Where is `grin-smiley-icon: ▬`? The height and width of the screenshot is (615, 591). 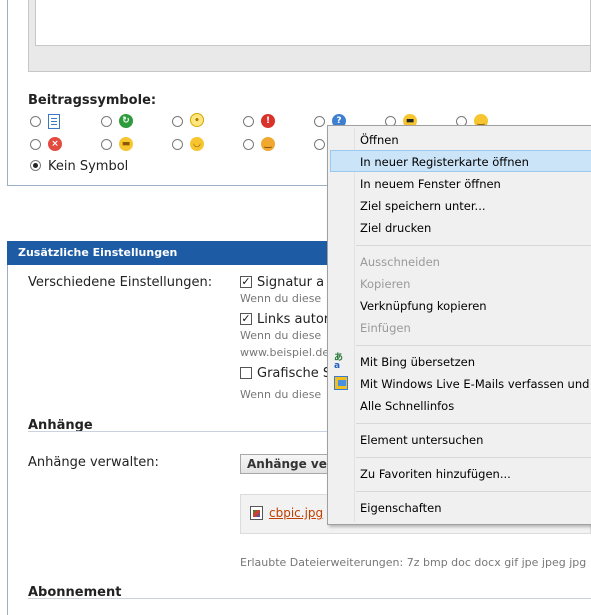 grin-smiley-icon: ▬ is located at coordinates (126, 144).